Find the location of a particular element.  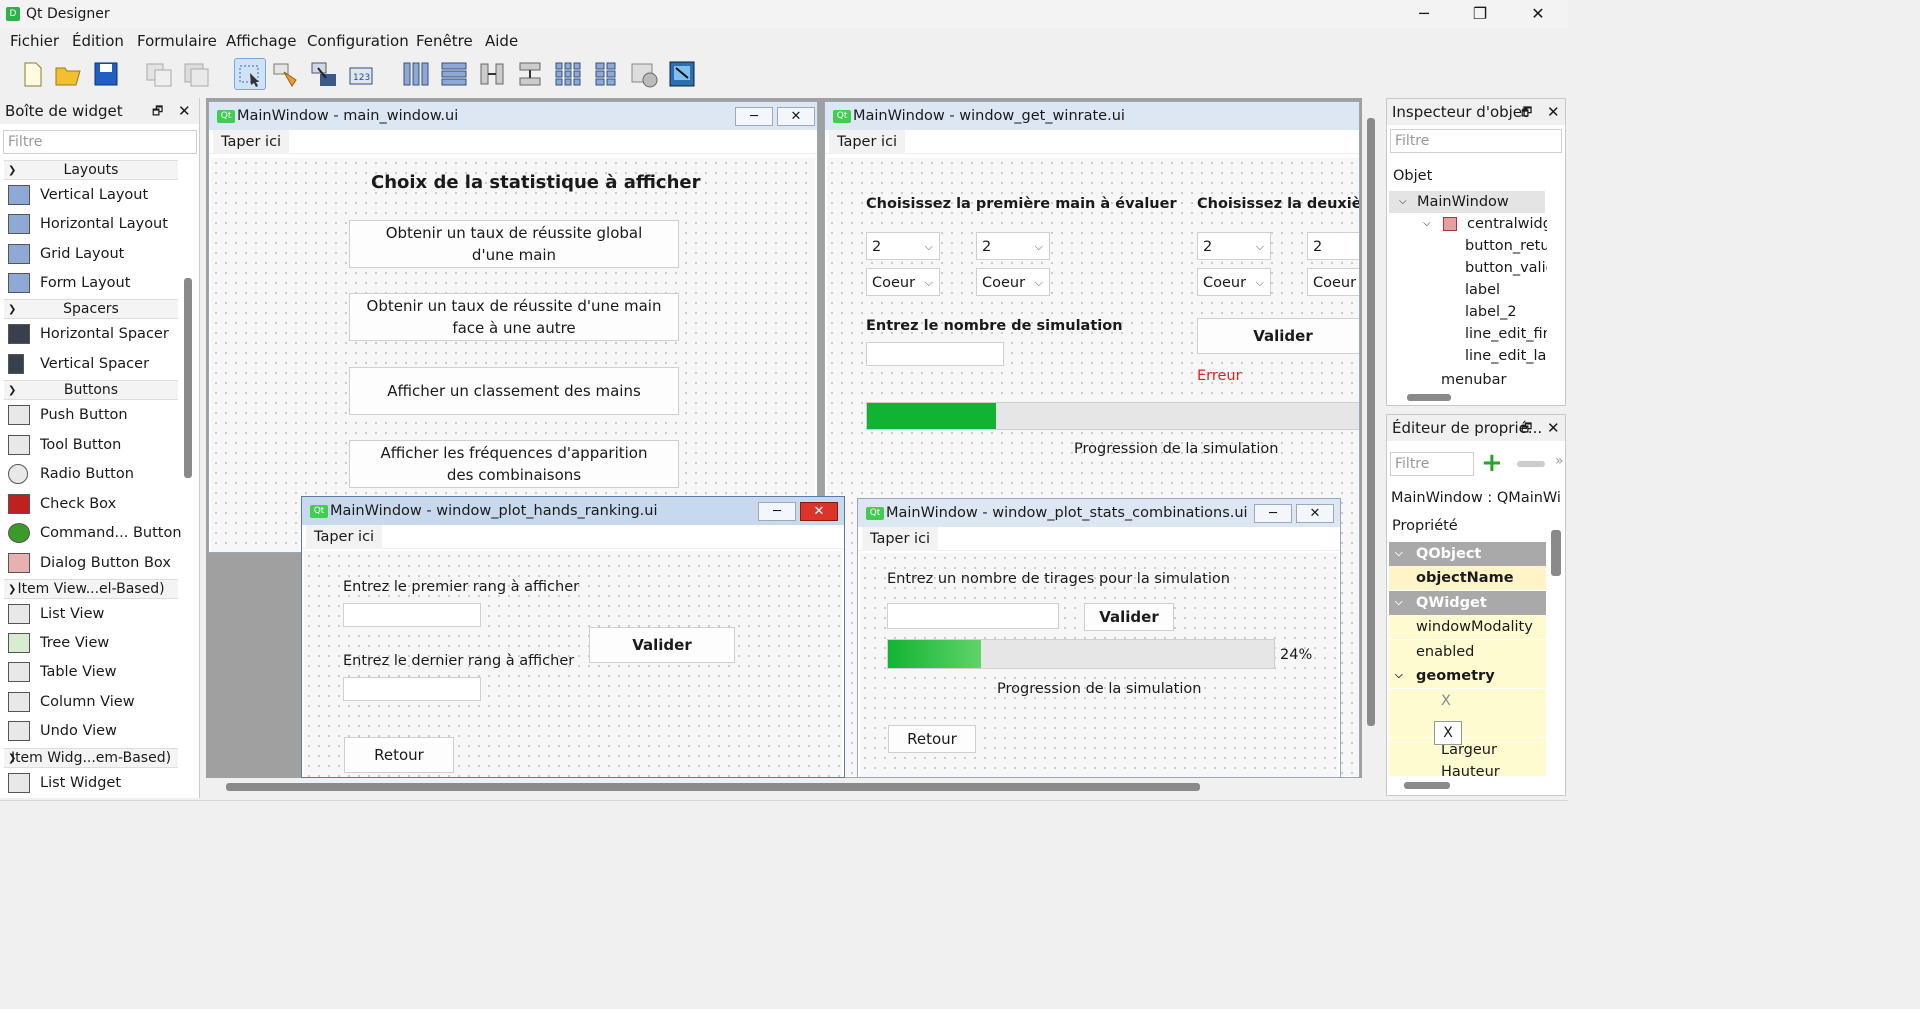

property-scrollbar is located at coordinates (1556, 553).